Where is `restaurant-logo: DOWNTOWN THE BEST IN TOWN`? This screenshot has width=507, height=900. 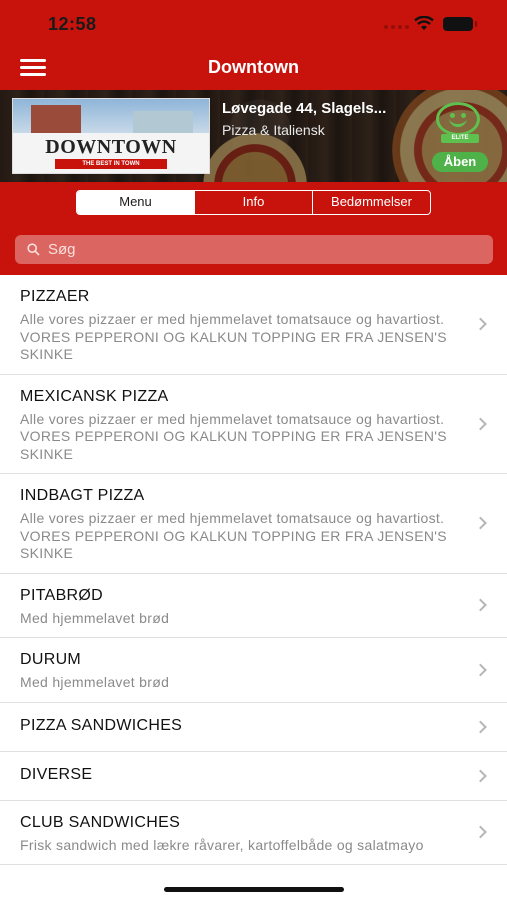
restaurant-logo: DOWNTOWN THE BEST IN TOWN is located at coordinates (111, 136).